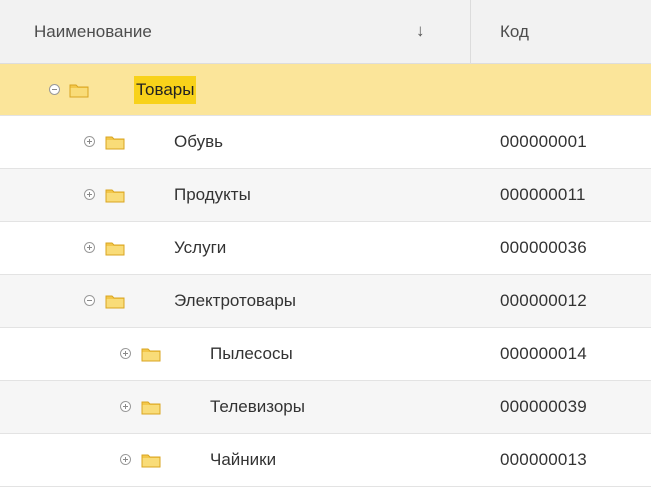 The image size is (651, 491). Describe the element at coordinates (514, 31) in the screenshot. I see `column-header-code-label: Код` at that location.